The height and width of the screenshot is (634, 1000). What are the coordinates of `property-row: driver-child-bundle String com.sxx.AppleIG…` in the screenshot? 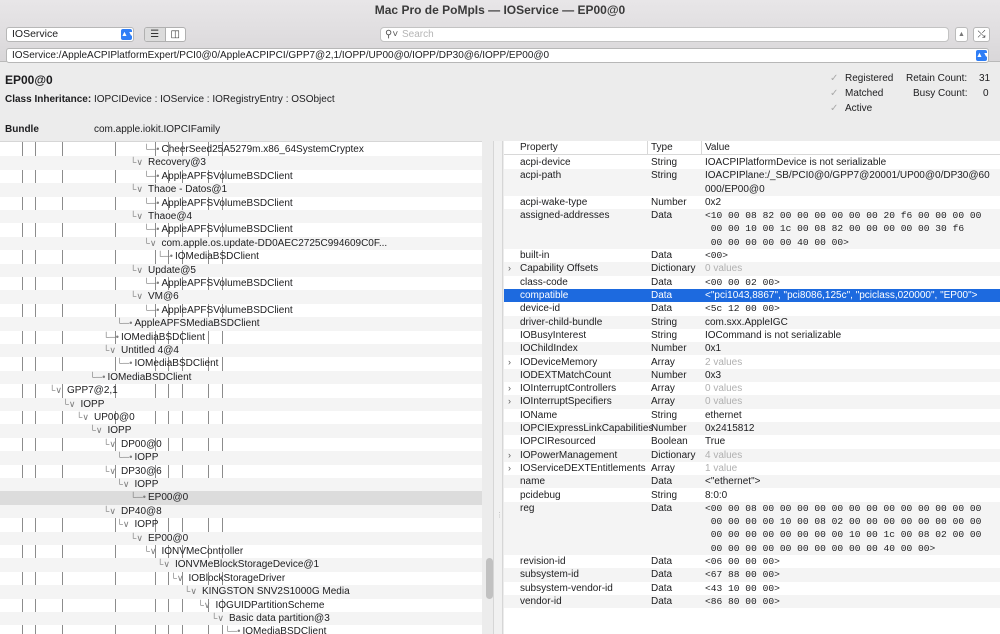 It's located at (752, 322).